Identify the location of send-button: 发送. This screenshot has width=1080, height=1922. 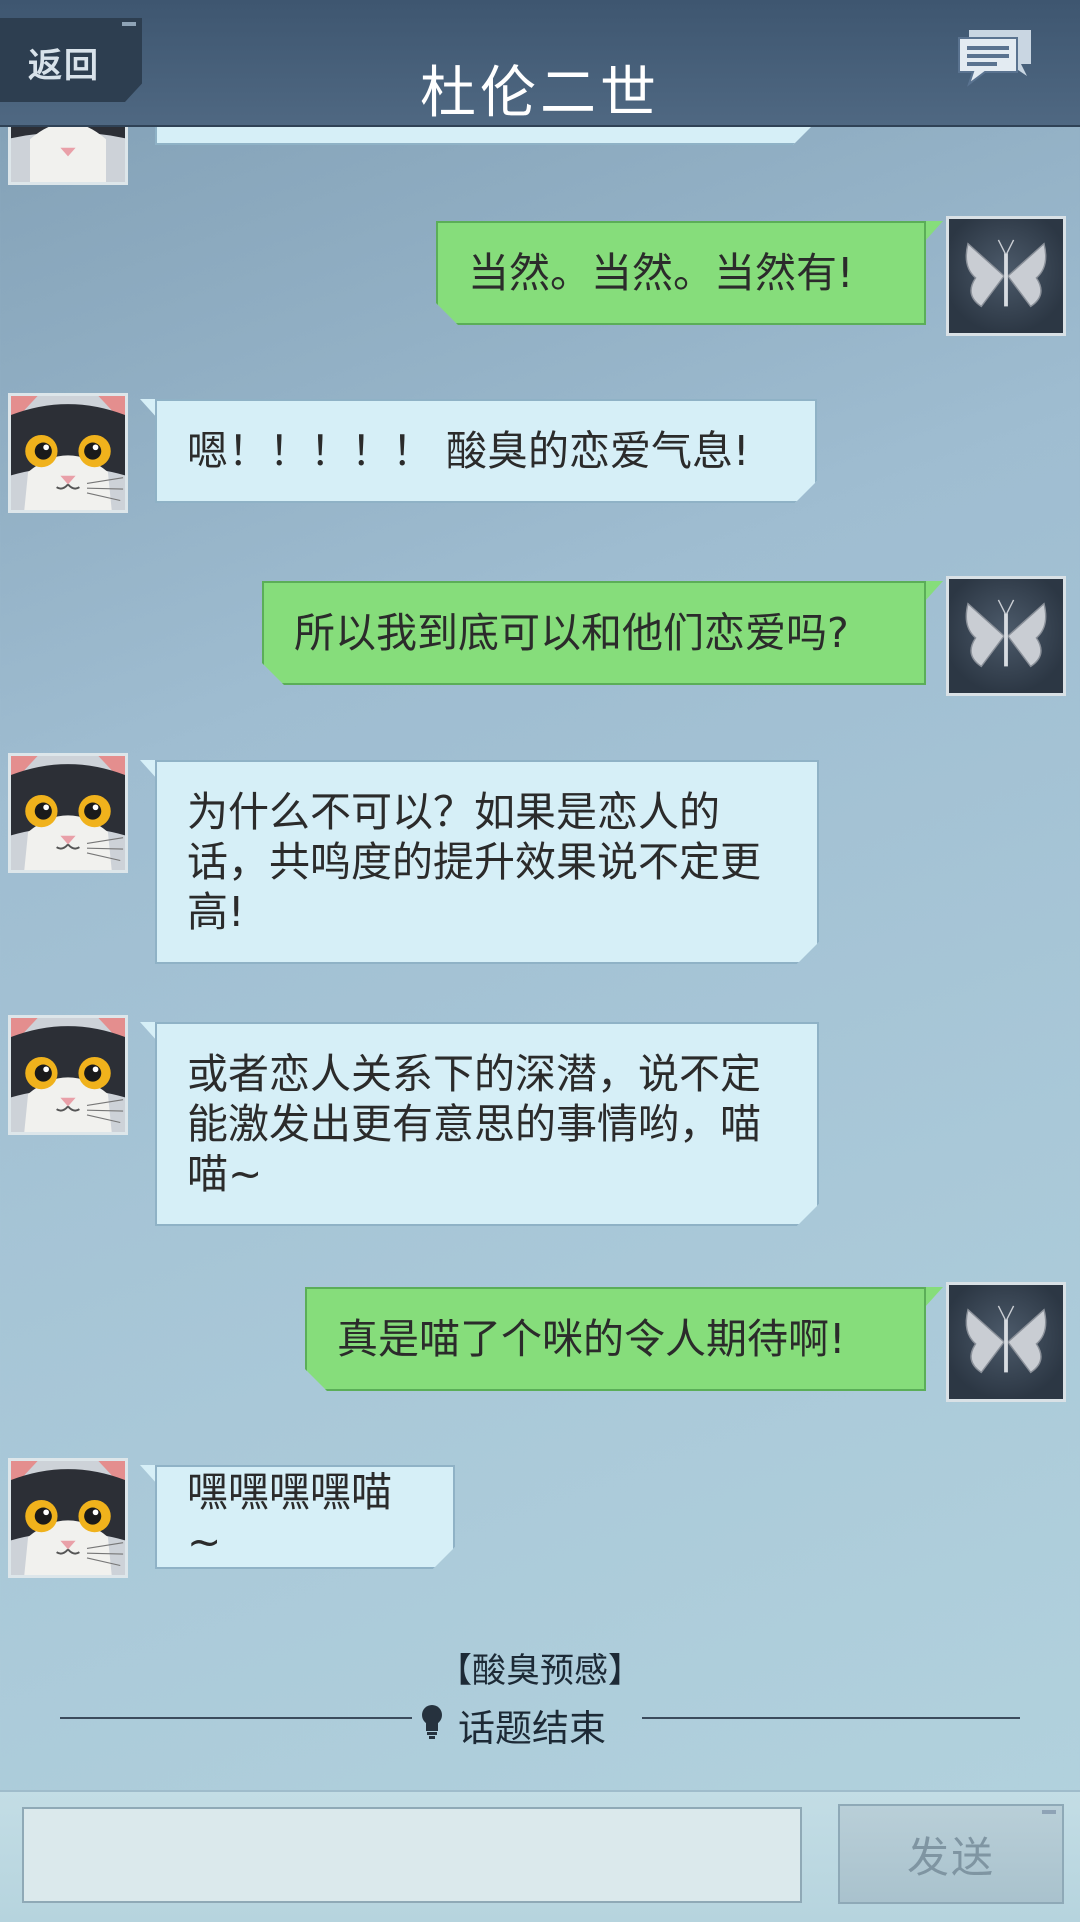
(951, 1854).